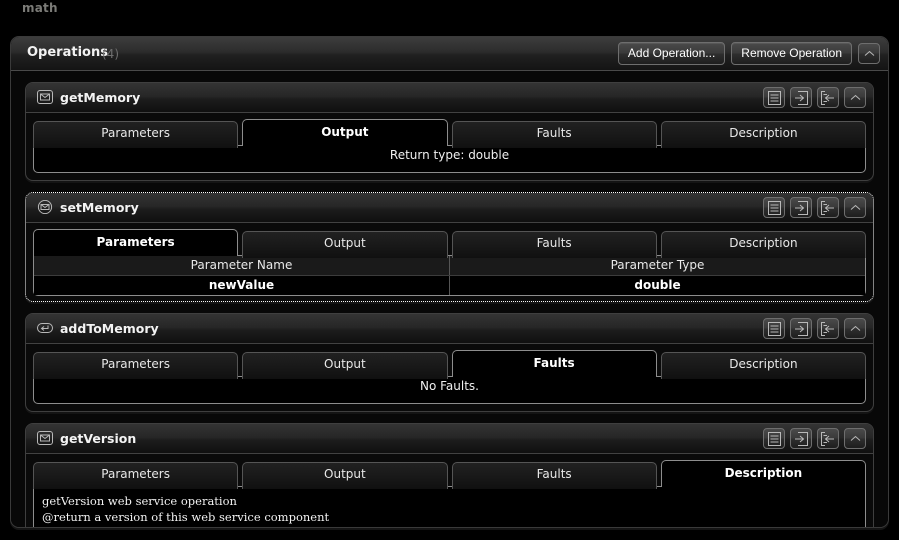 Image resolution: width=899 pixels, height=540 pixels. I want to click on collapse-operations-button, so click(869, 53).